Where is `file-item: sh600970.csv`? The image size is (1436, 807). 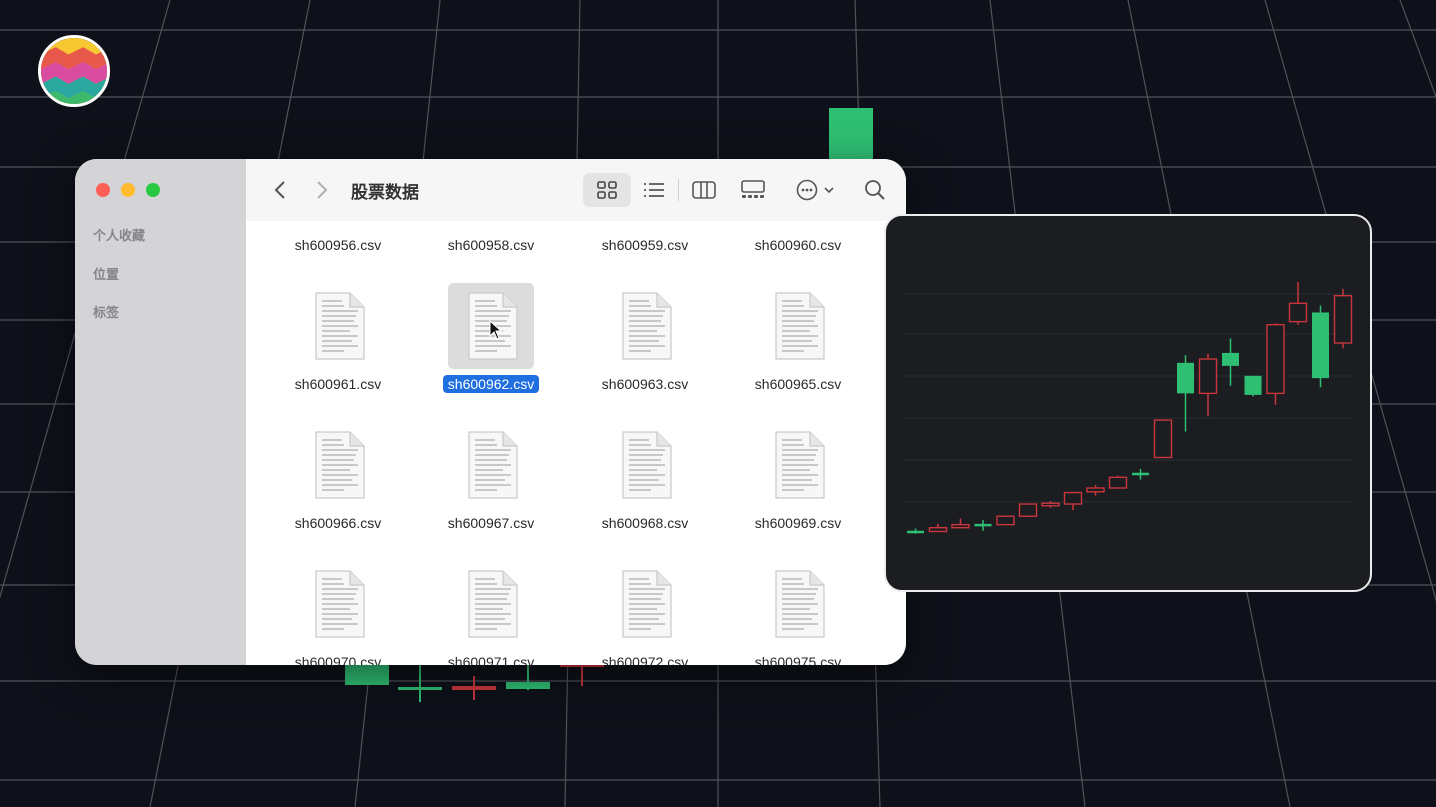
file-item: sh600970.csv is located at coordinates (338, 613).